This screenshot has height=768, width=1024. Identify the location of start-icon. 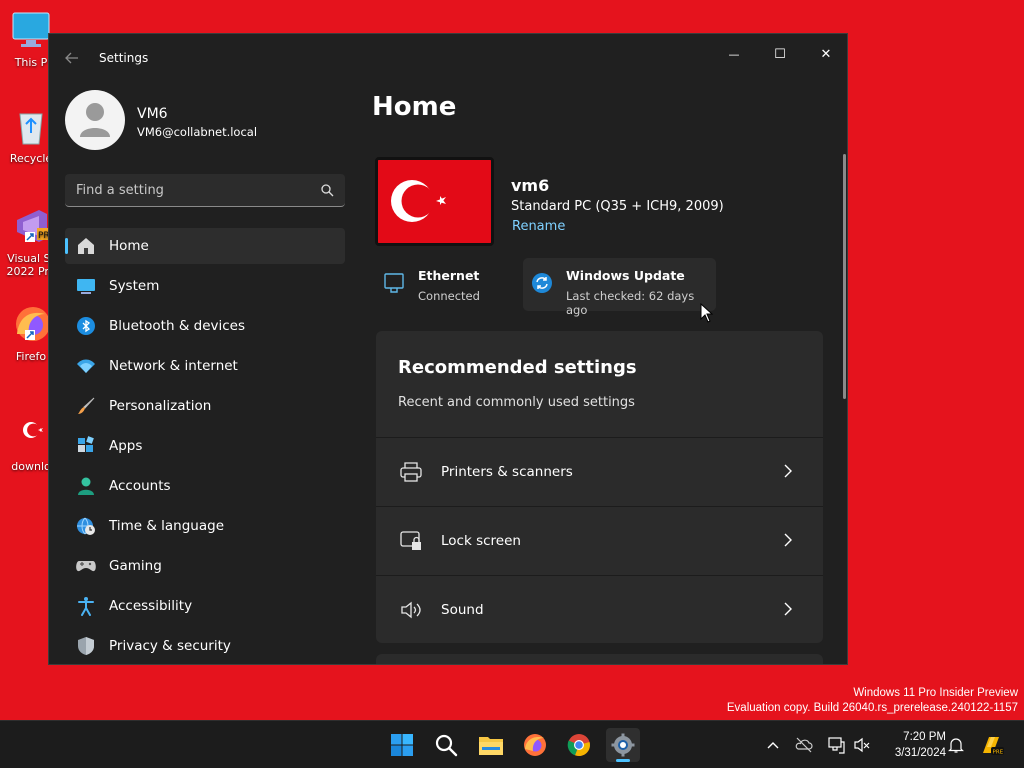
(402, 745).